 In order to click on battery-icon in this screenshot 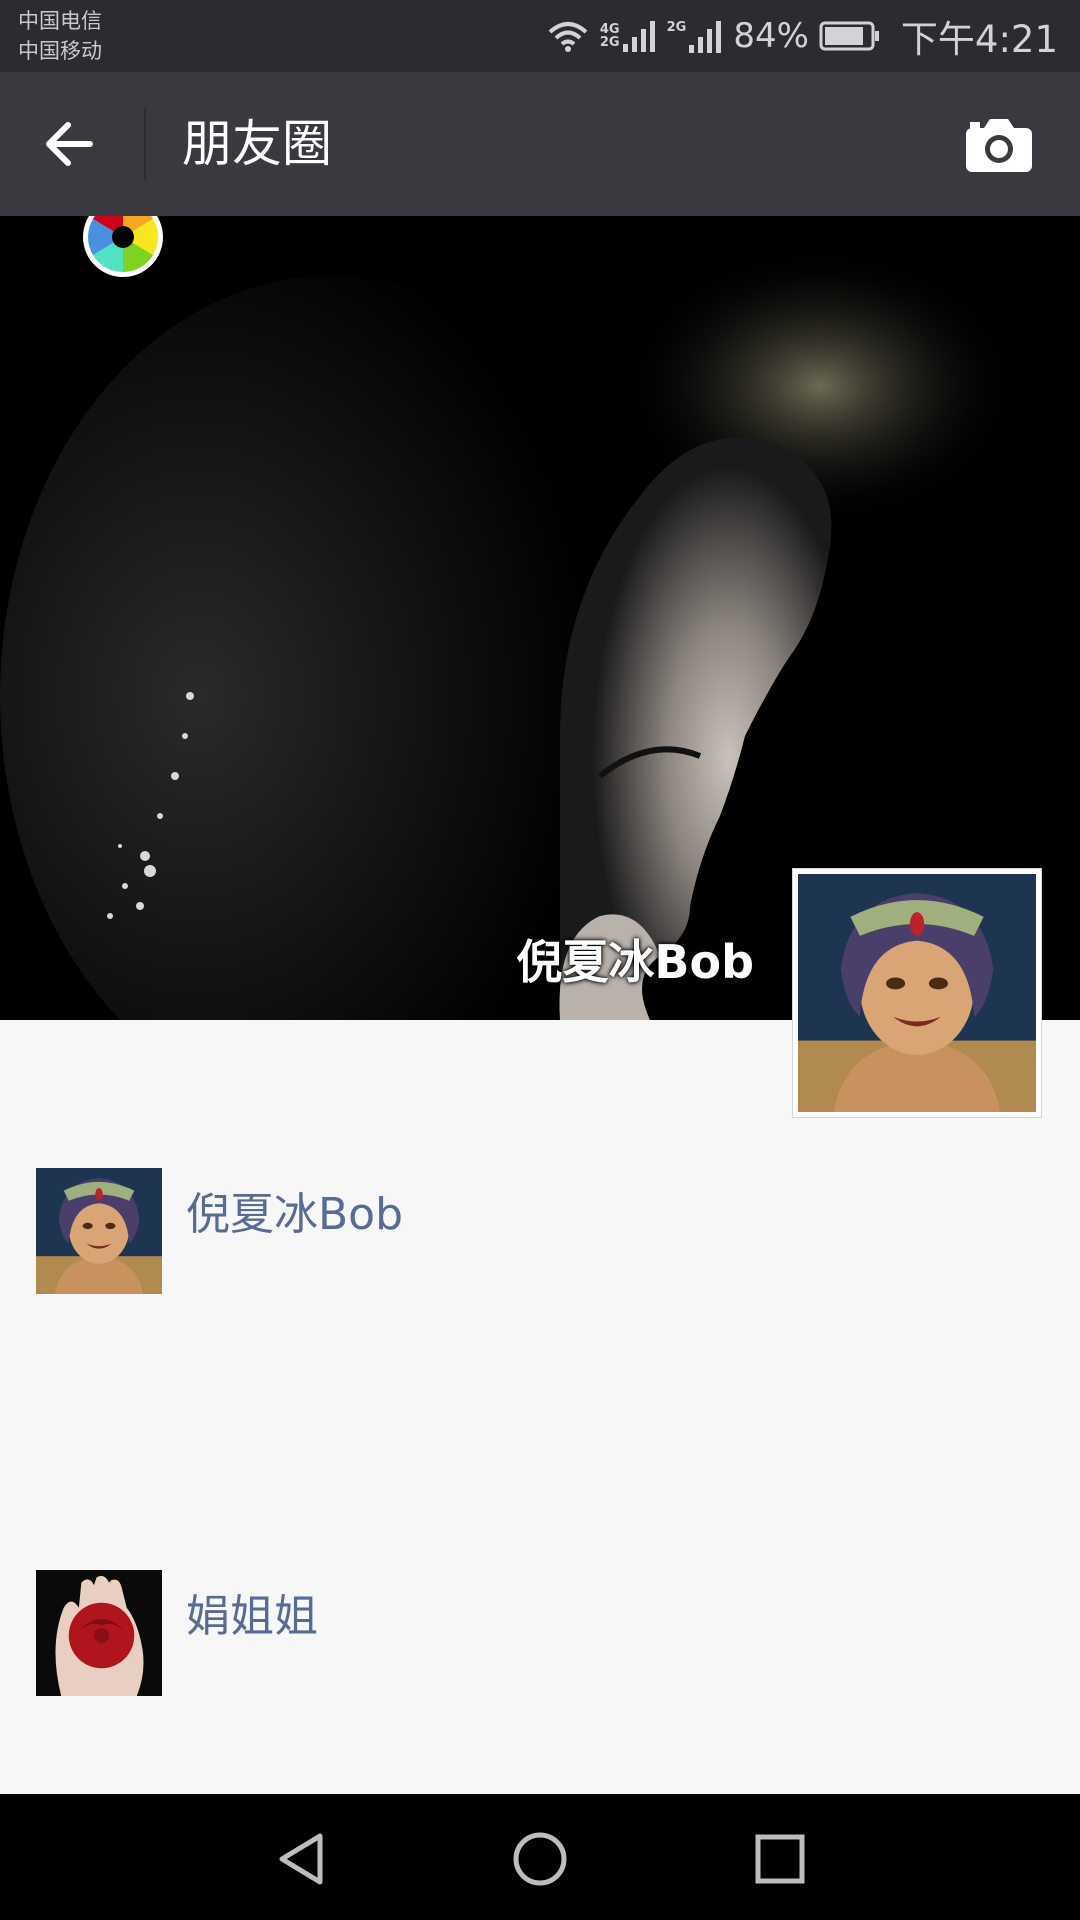, I will do `click(849, 36)`.